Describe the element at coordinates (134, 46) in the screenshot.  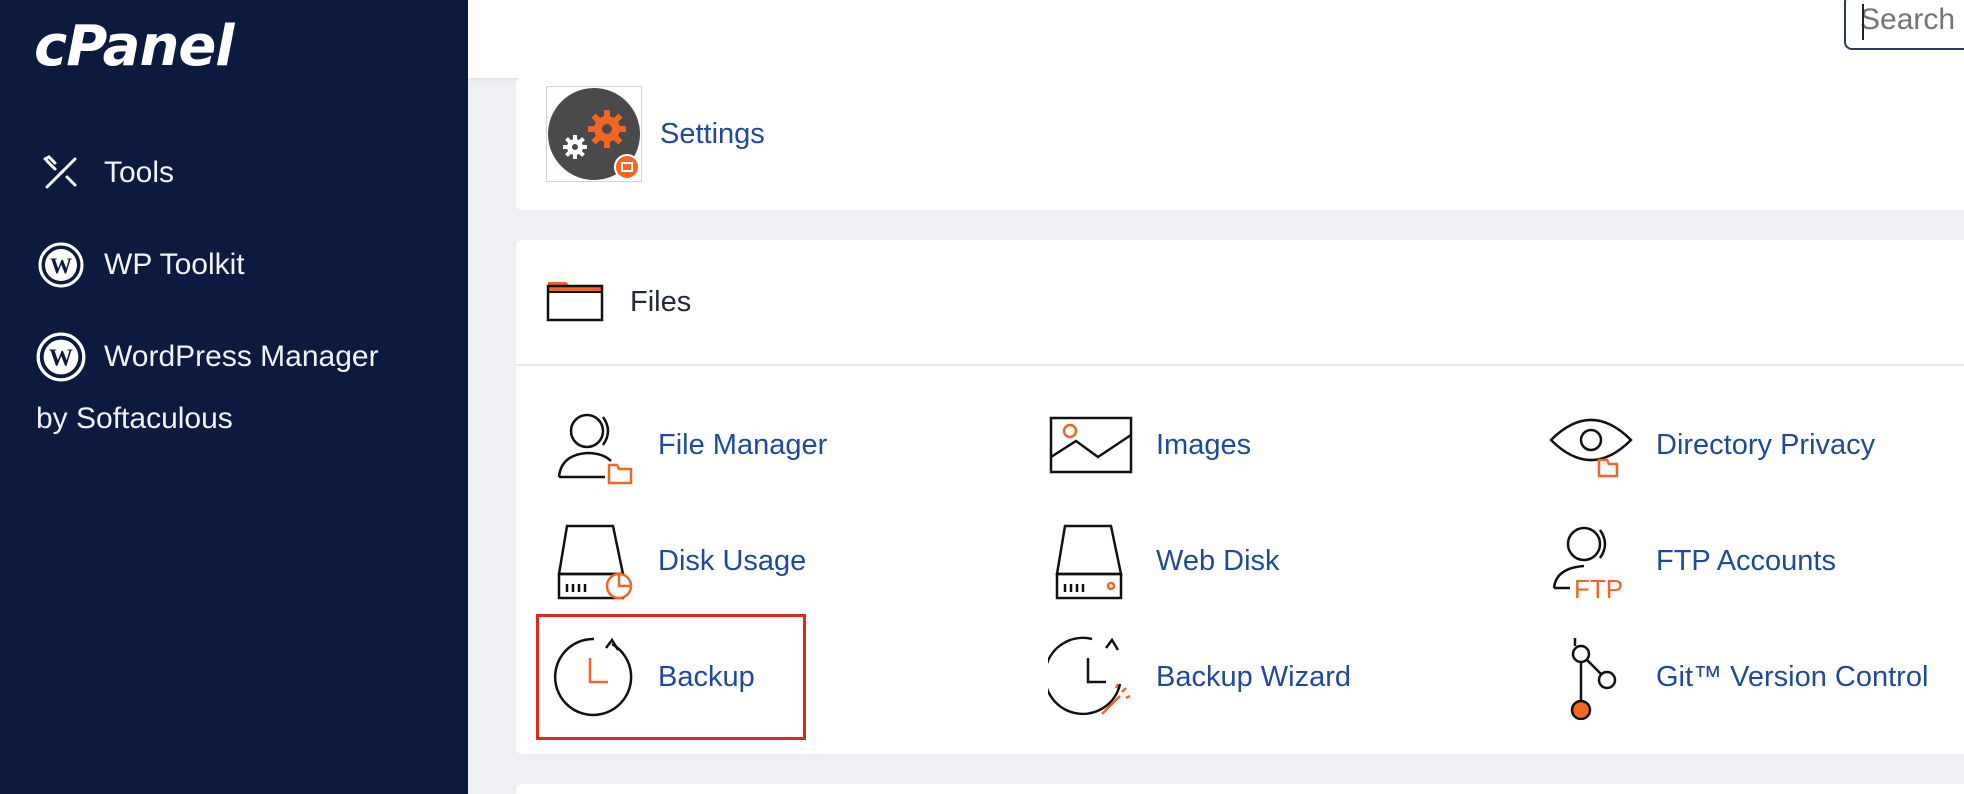
I see `cpanel-logo: cPanel` at that location.